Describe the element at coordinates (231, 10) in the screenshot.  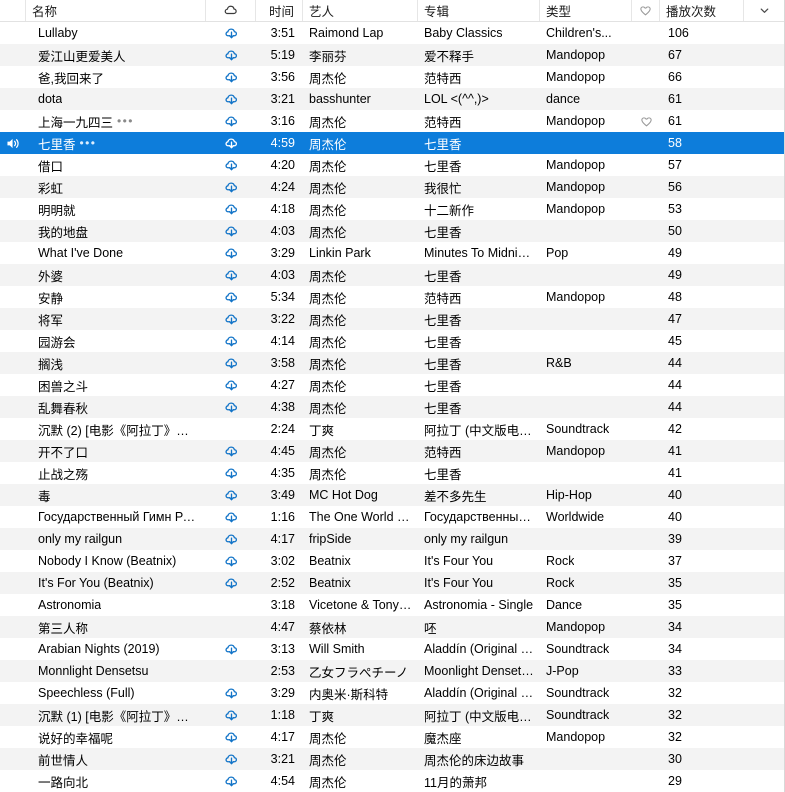
I see `header-cell-cloud` at that location.